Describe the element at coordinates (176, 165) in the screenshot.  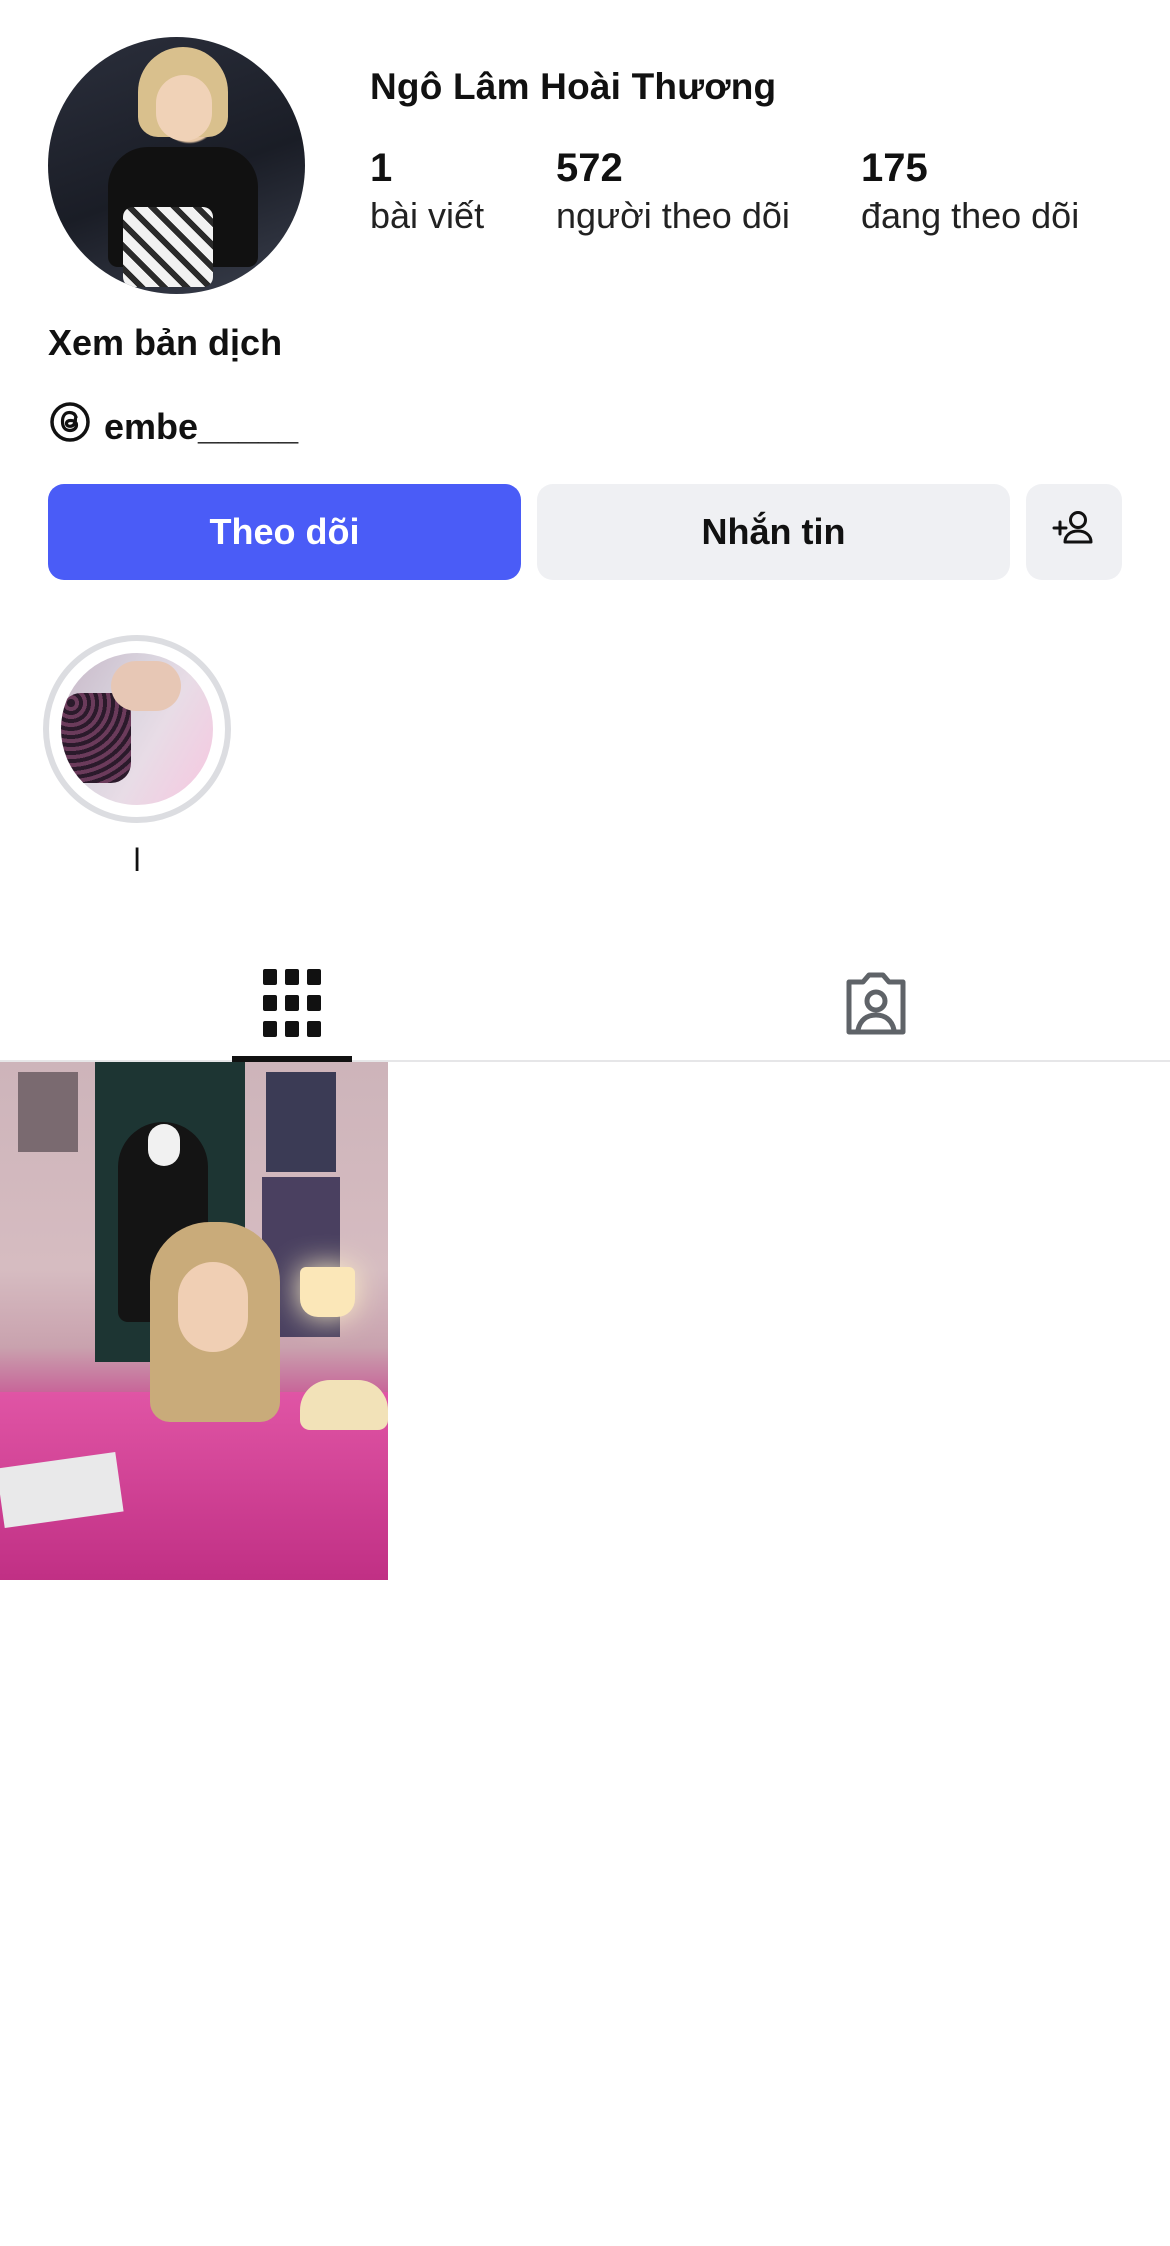
I see `profile-avatar` at that location.